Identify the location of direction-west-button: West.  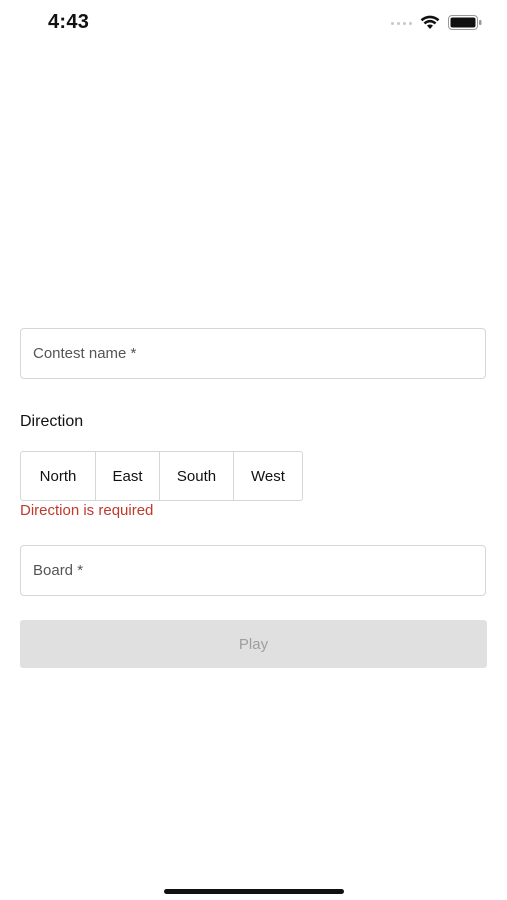
(268, 476).